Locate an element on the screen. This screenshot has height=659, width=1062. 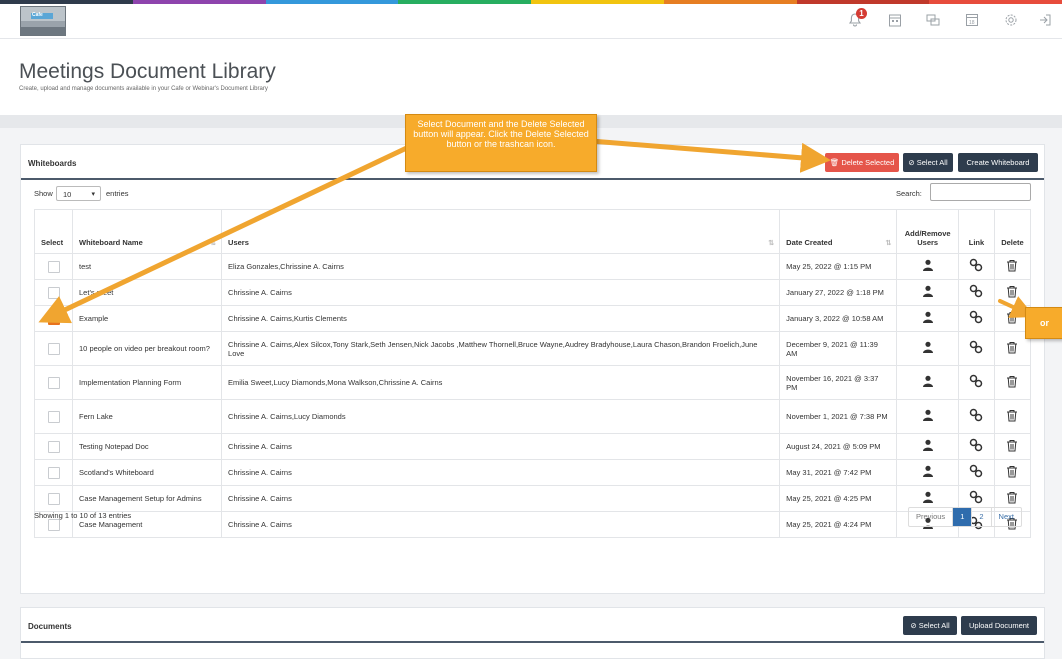
row-select-cell: ✓ is located at coordinates (53, 318).